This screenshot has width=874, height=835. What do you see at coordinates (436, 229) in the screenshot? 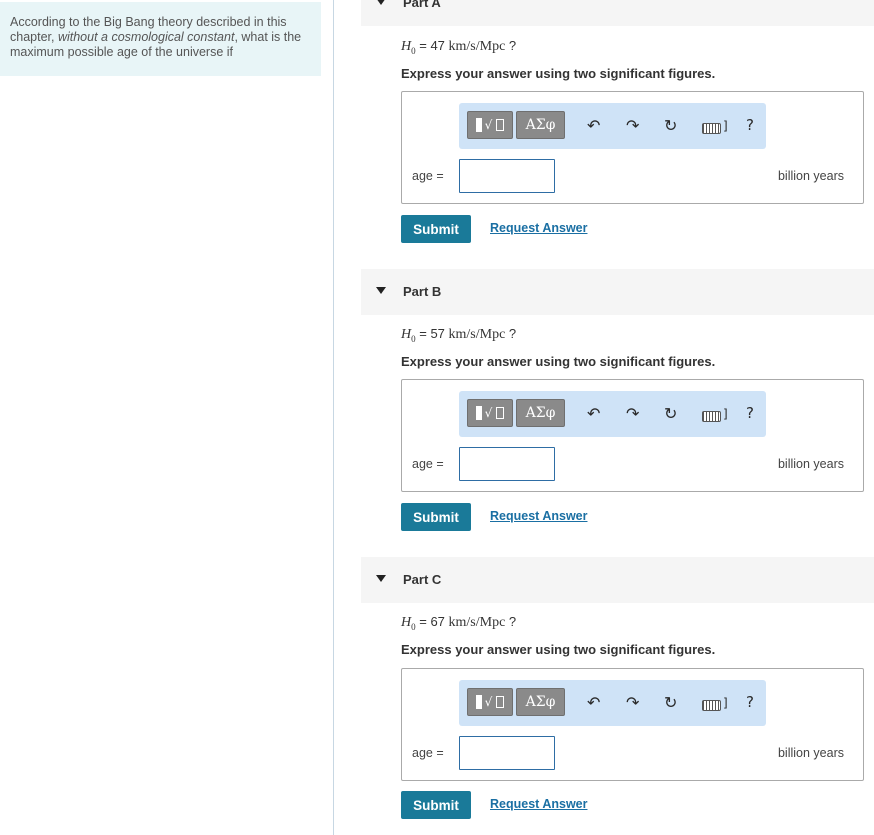
I see `part-a-submit-button: Submit` at bounding box center [436, 229].